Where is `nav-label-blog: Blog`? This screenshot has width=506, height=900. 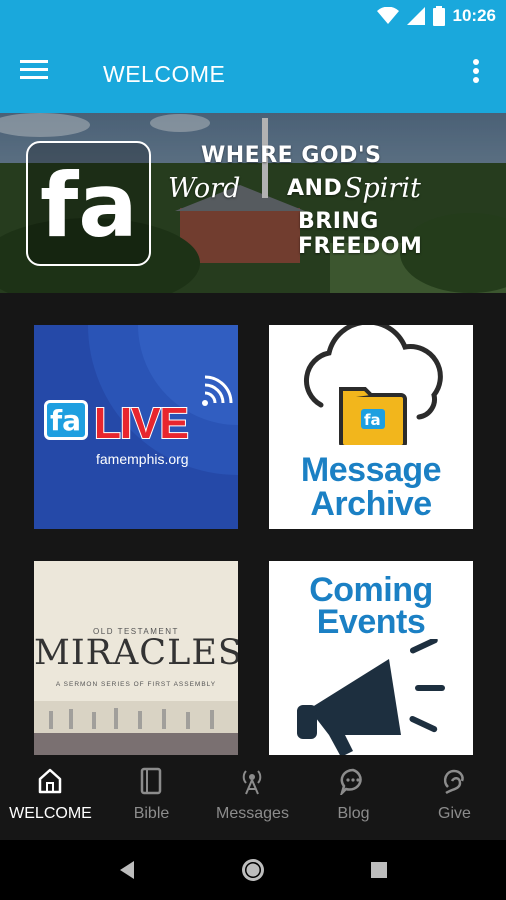 nav-label-blog: Blog is located at coordinates (353, 813).